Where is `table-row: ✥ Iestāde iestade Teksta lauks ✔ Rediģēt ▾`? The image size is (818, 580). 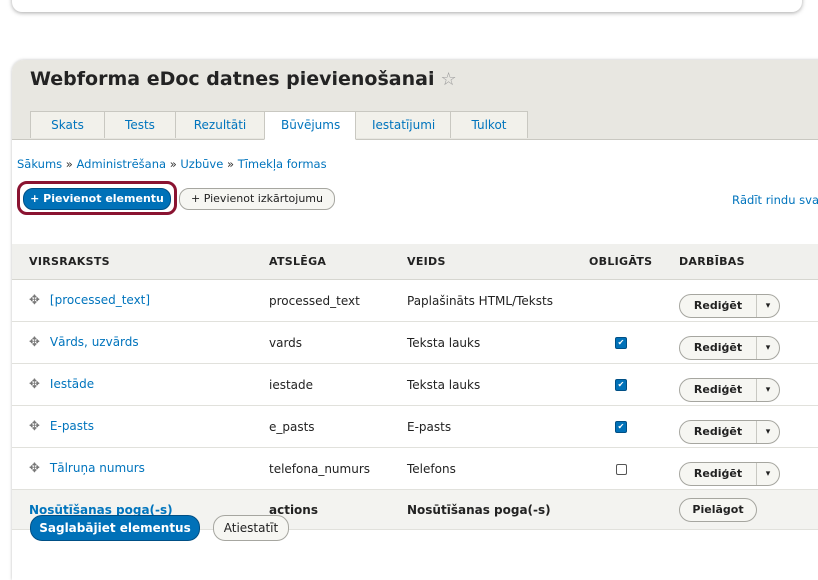 table-row: ✥ Iestāde iestade Teksta lauks ✔ Rediģēt ▾ is located at coordinates (415, 384).